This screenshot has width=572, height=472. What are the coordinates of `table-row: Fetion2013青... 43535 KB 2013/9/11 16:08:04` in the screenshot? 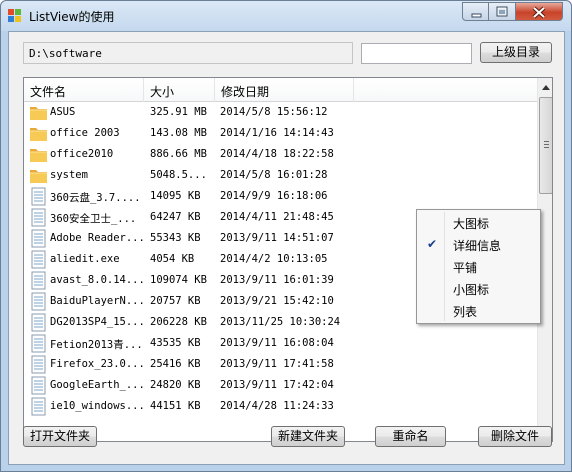 It's located at (280, 343).